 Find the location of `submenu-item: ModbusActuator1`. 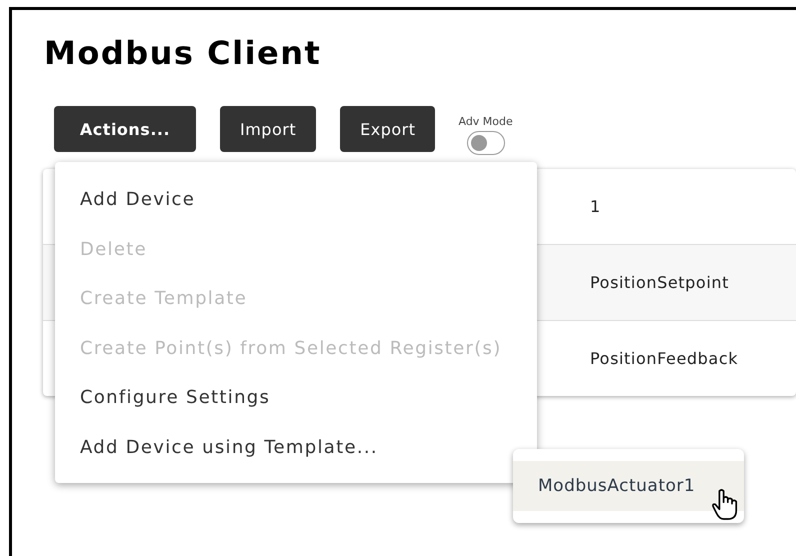

submenu-item: ModbusActuator1 is located at coordinates (628, 486).